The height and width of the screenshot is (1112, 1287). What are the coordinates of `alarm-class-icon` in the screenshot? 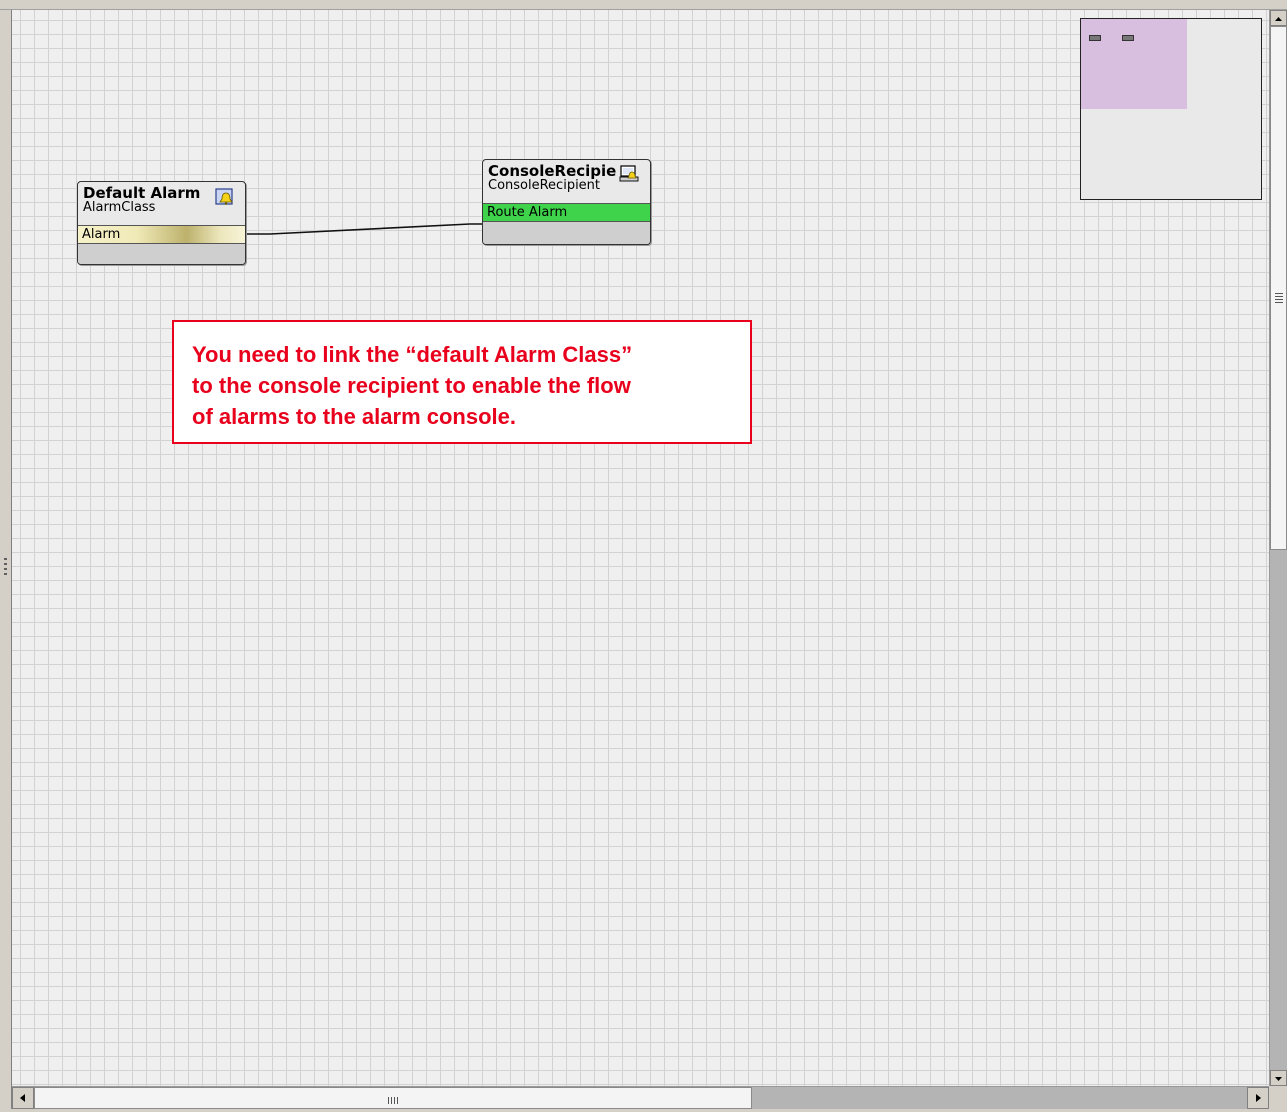 It's located at (224, 196).